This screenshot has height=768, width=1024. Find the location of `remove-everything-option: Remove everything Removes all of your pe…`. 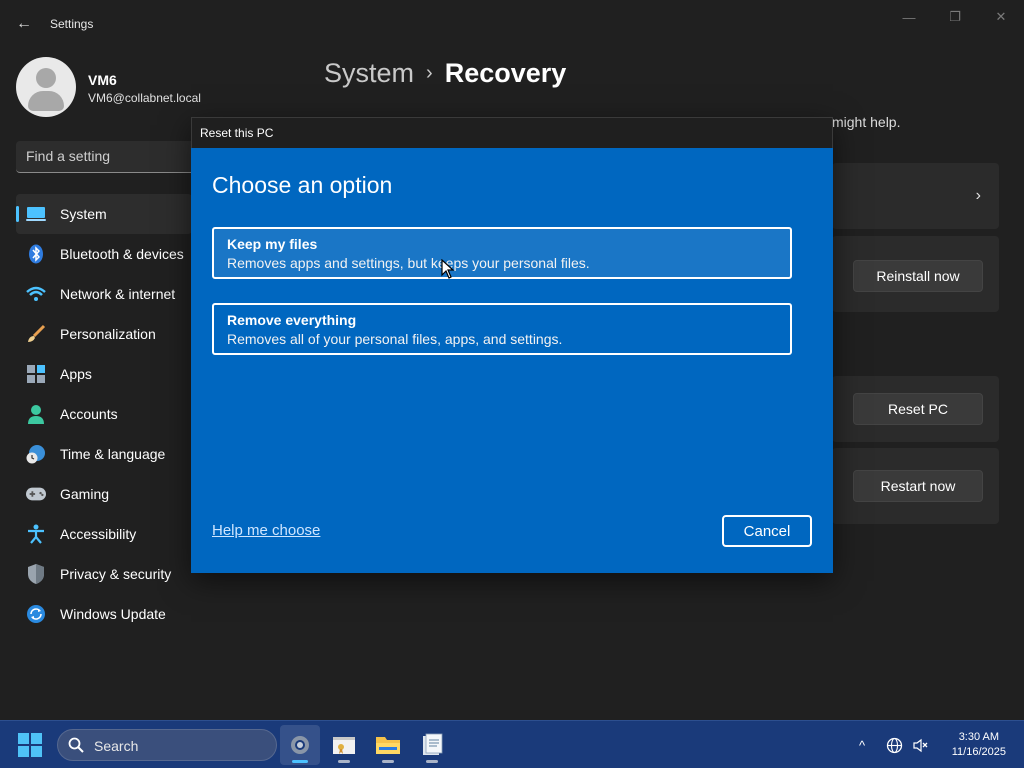

remove-everything-option: Remove everything Removes all of your pe… is located at coordinates (502, 329).